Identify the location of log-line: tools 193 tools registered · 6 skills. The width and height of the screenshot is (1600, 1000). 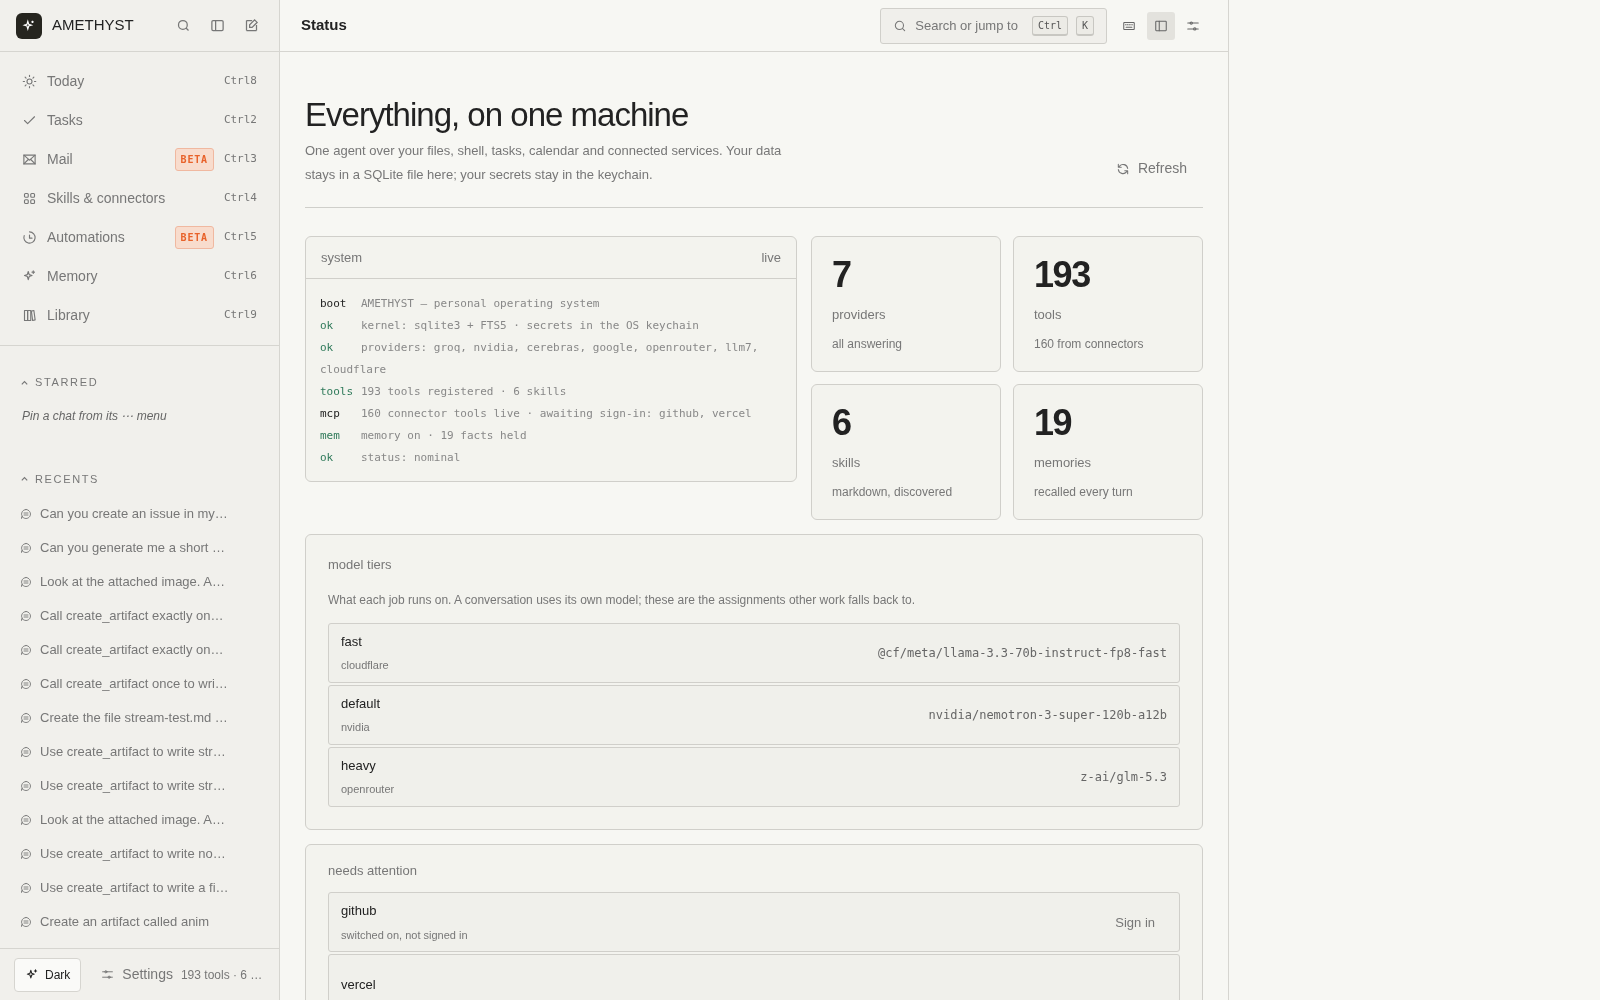
(444, 392).